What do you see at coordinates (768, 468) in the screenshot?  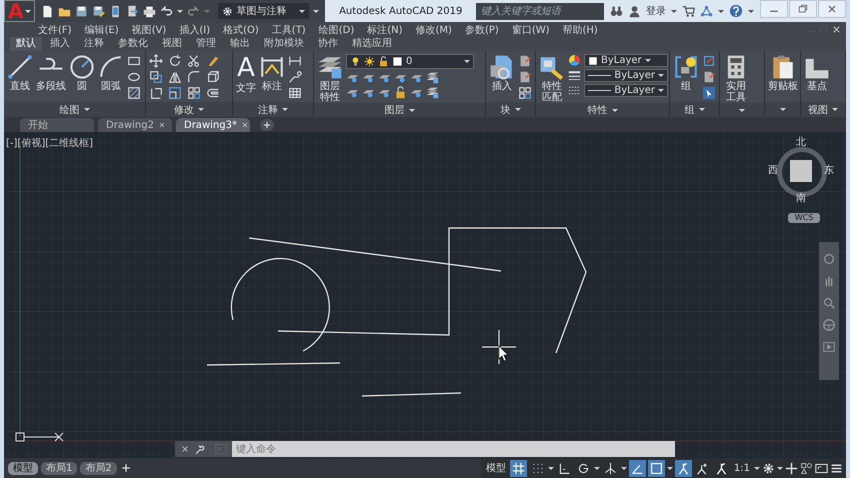 I see `gear-icon` at bounding box center [768, 468].